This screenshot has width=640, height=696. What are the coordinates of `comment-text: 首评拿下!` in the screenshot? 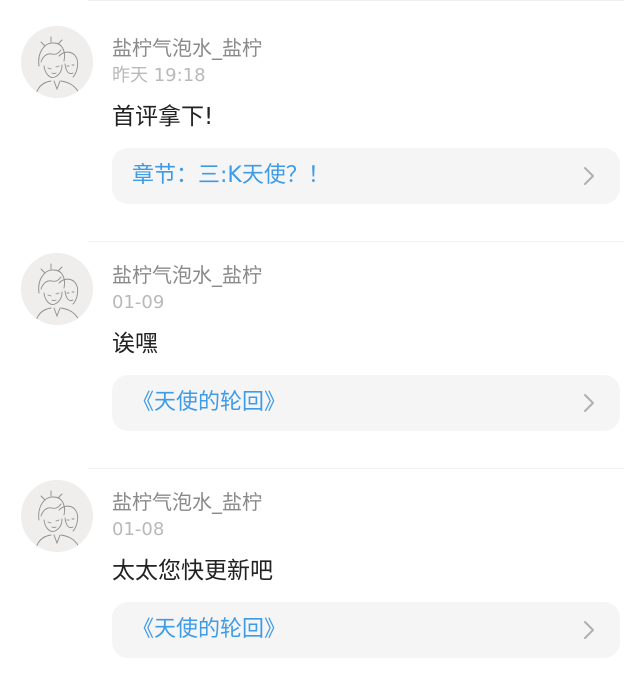 It's located at (163, 117).